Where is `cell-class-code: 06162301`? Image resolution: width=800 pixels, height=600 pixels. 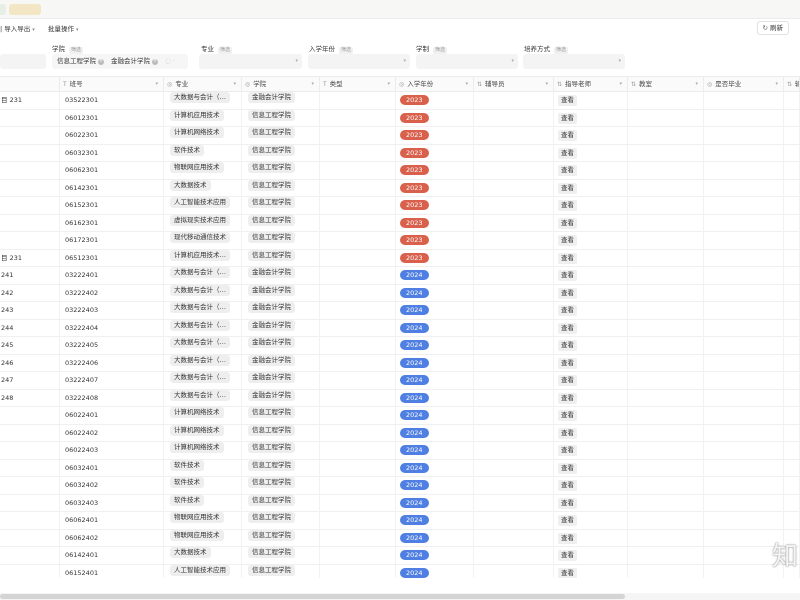
cell-class-code: 06162301 is located at coordinates (112, 223).